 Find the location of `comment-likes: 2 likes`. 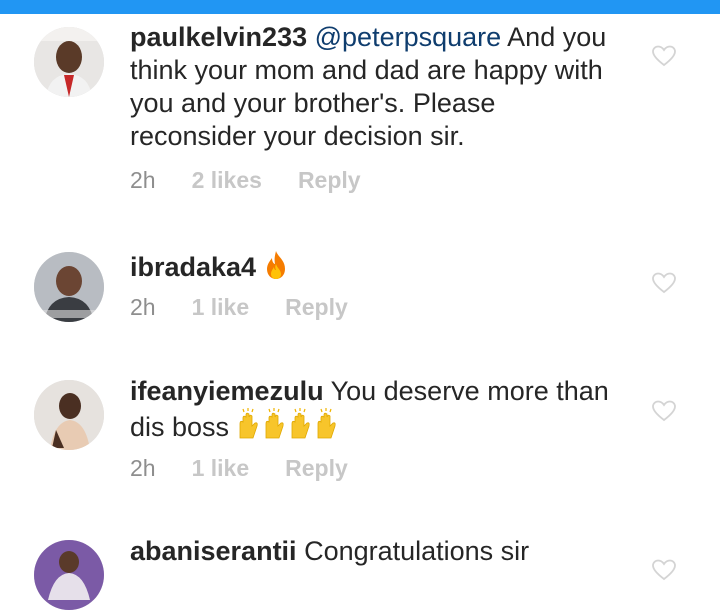

comment-likes: 2 likes is located at coordinates (227, 180).